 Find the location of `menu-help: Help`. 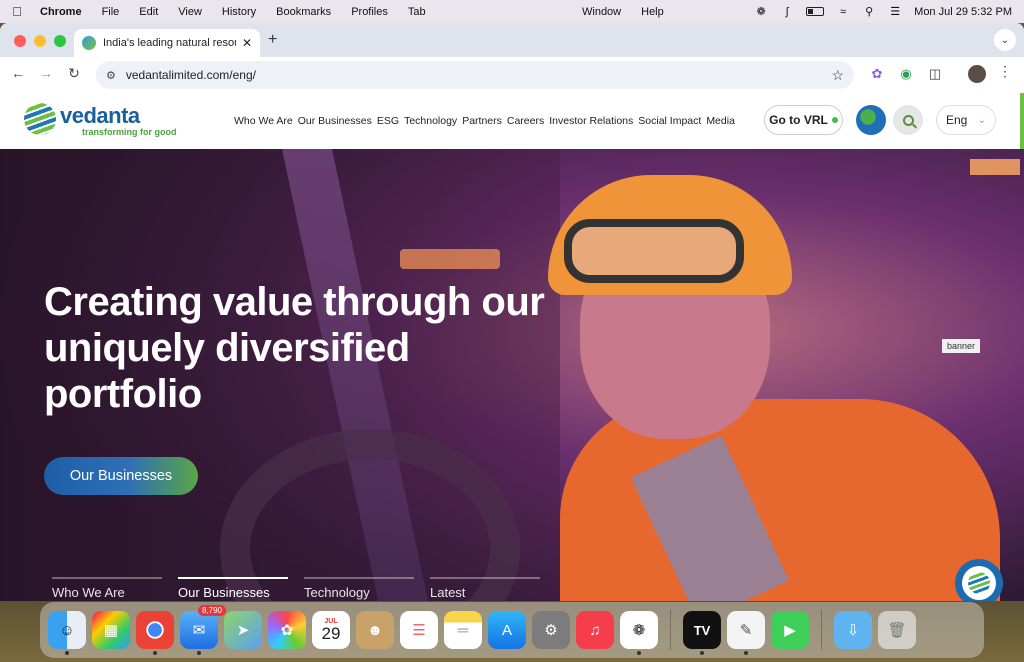

menu-help: Help is located at coordinates (652, 12).